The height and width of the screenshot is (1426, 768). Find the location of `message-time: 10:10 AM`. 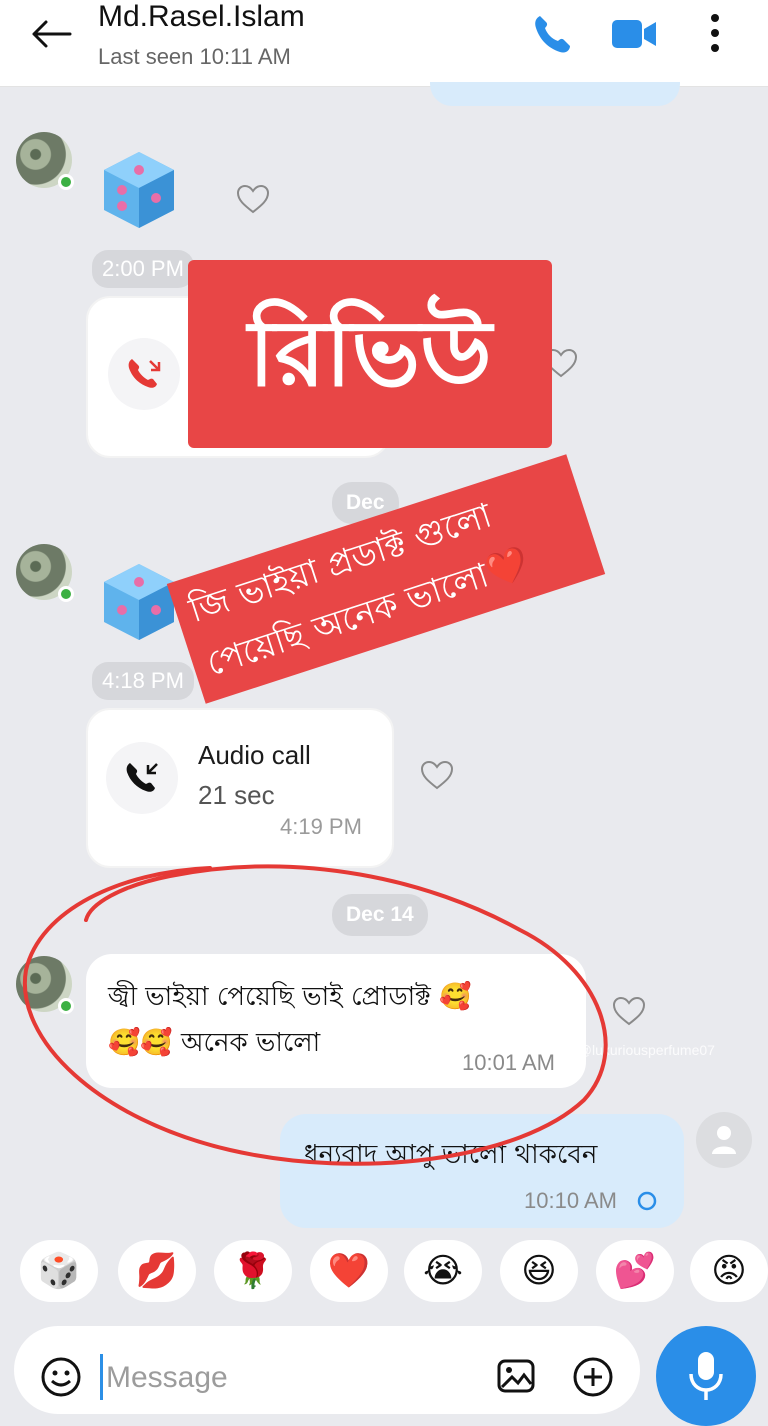

message-time: 10:10 AM is located at coordinates (570, 1200).